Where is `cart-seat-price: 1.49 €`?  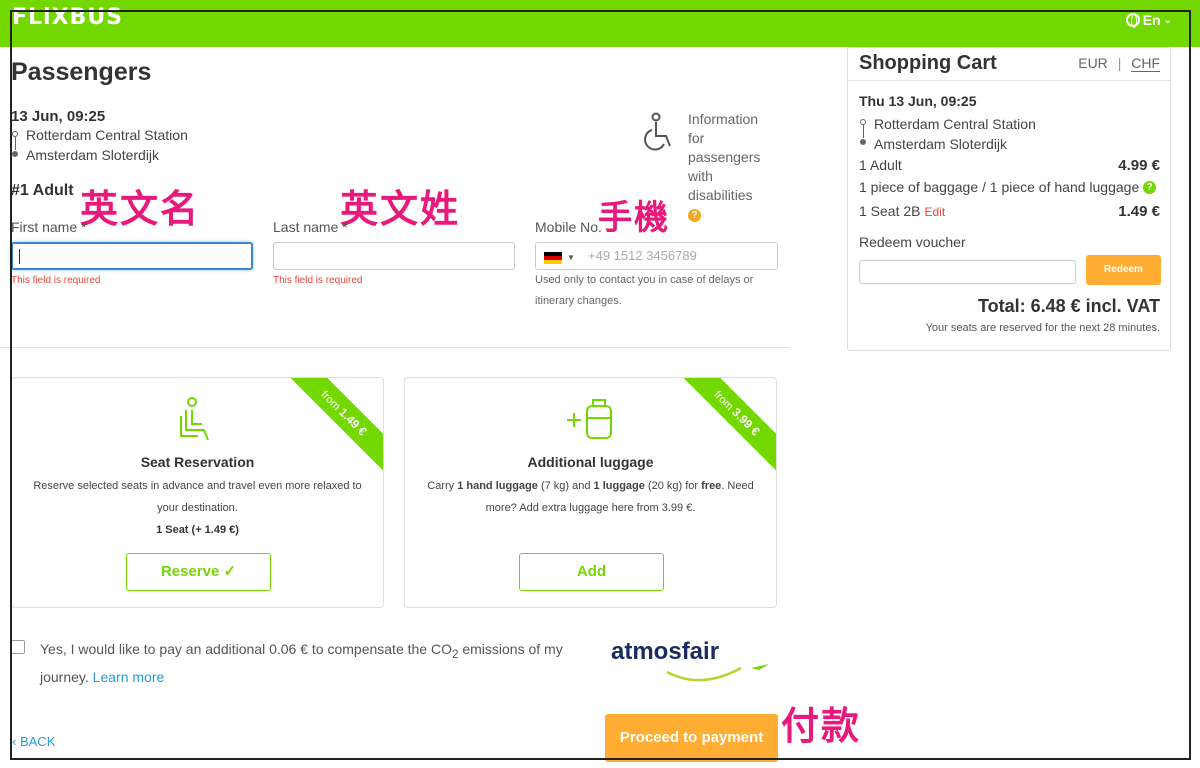
cart-seat-price: 1.49 € is located at coordinates (1139, 211).